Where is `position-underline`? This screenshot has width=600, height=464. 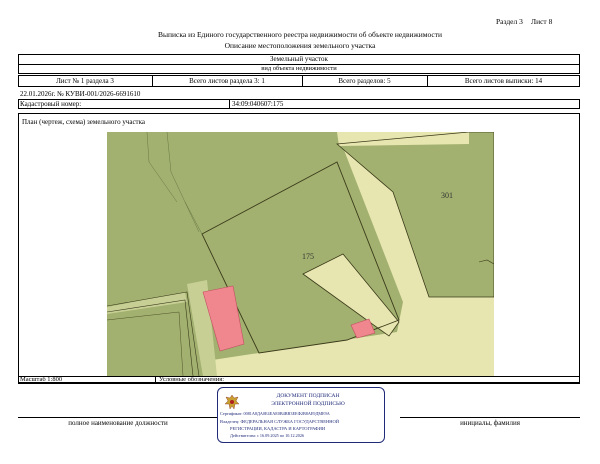 position-underline is located at coordinates (118, 417).